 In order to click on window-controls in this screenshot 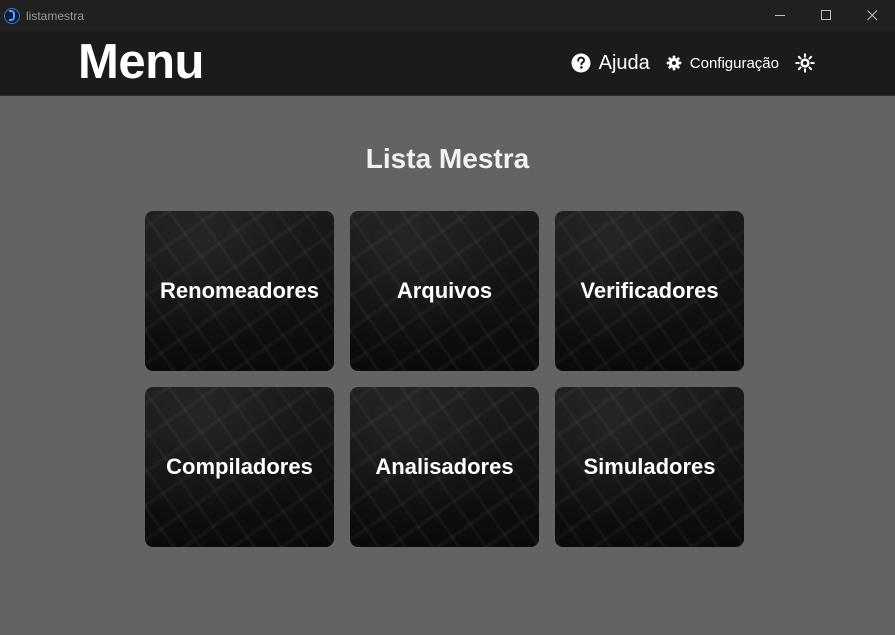, I will do `click(826, 15)`.